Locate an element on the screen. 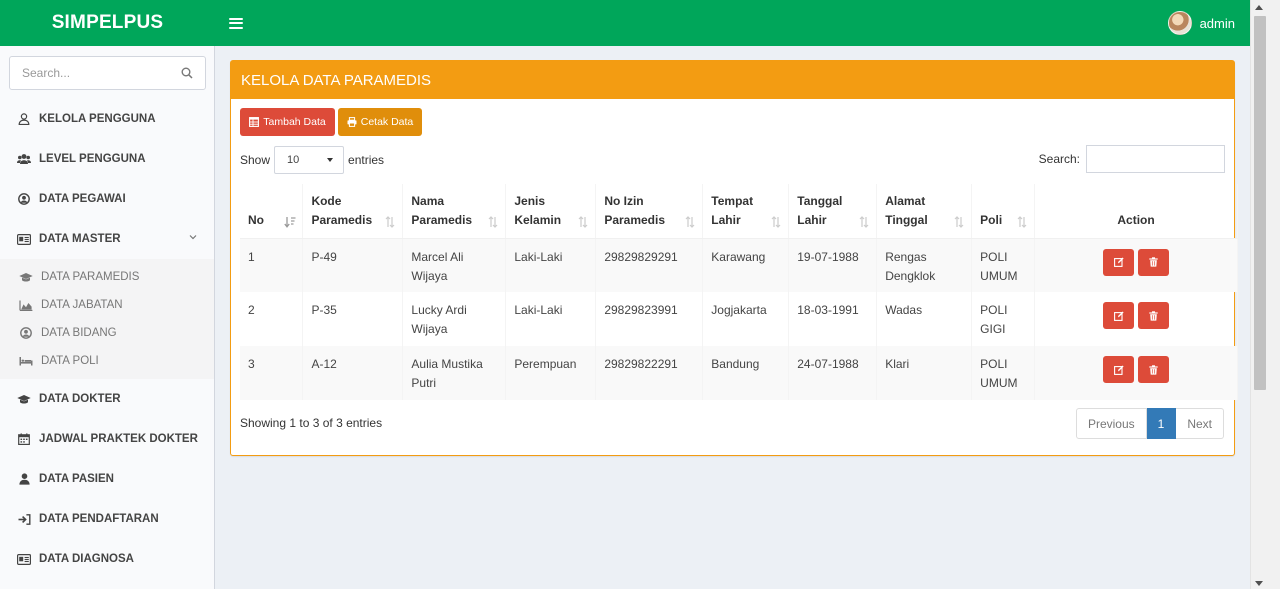 The image size is (1280, 589). sidebar-item-jadwal-praktek: JADWAL PRAKTEK DOKTER is located at coordinates (107, 439).